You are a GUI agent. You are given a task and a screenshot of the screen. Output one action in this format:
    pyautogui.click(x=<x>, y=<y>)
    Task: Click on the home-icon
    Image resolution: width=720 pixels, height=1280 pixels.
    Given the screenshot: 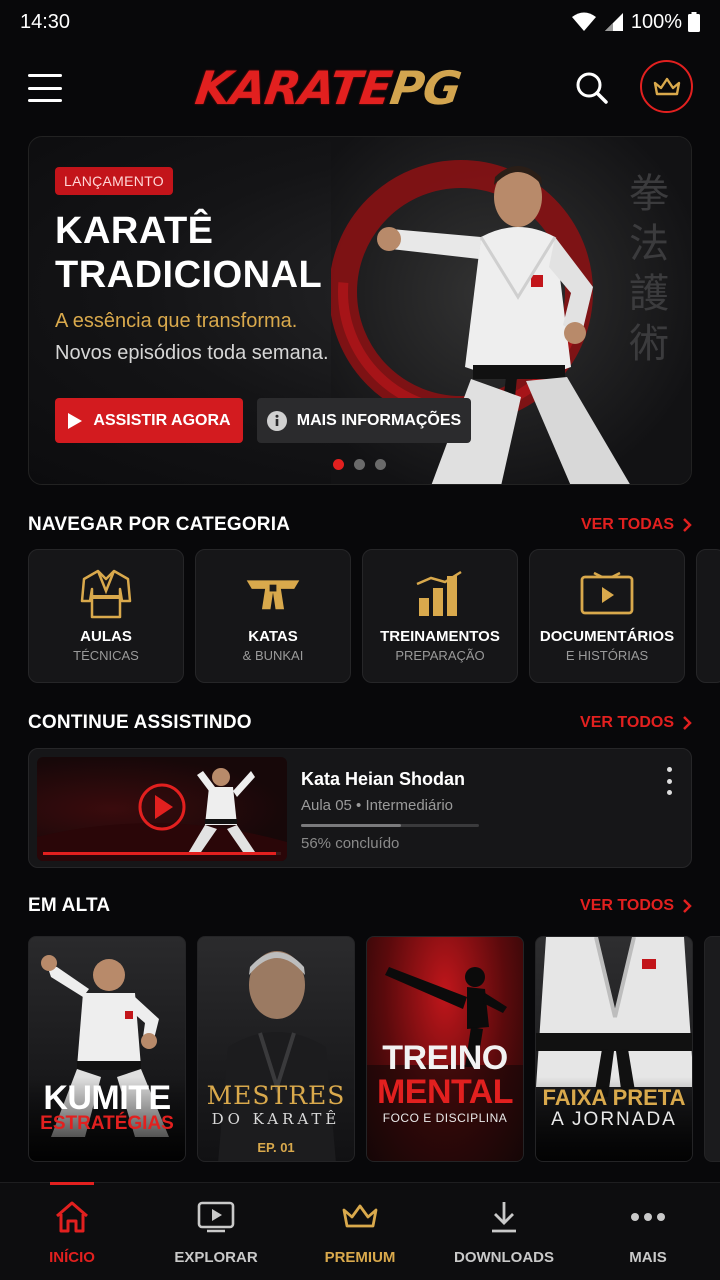 What is the action you would take?
    pyautogui.click(x=72, y=1217)
    